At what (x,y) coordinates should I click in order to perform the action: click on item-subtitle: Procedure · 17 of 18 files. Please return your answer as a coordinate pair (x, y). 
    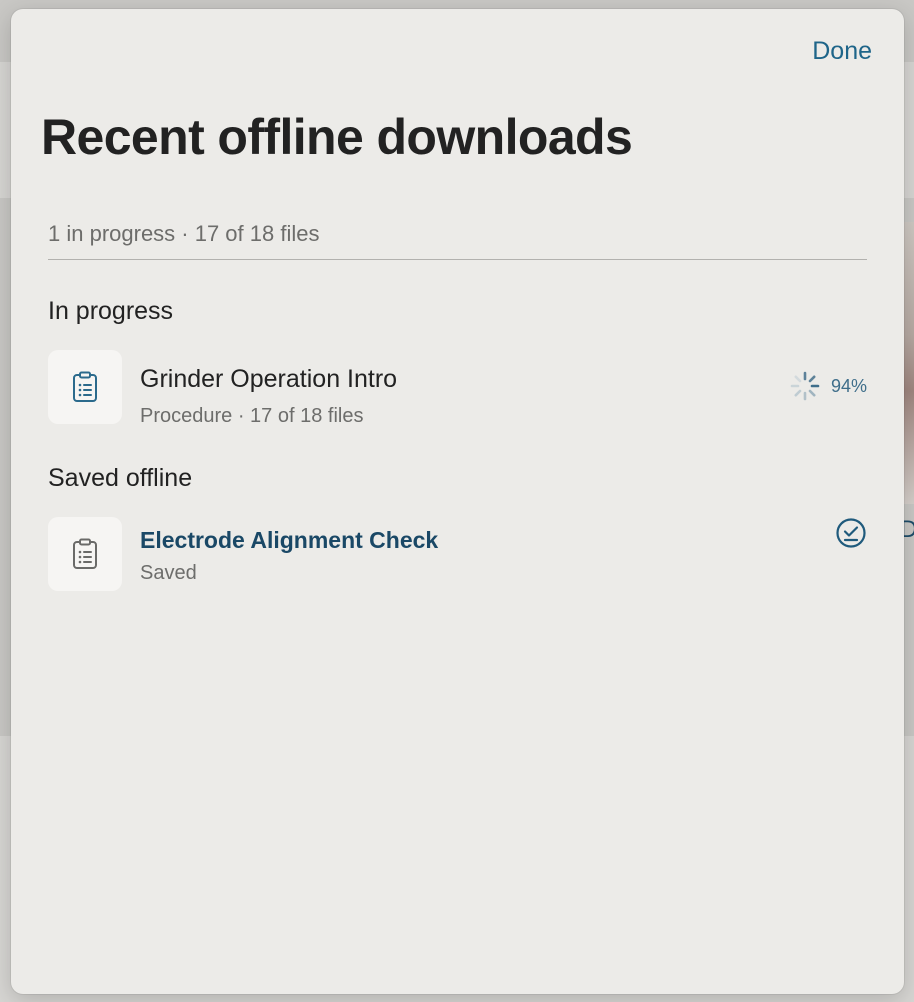
    Looking at the image, I should click on (252, 416).